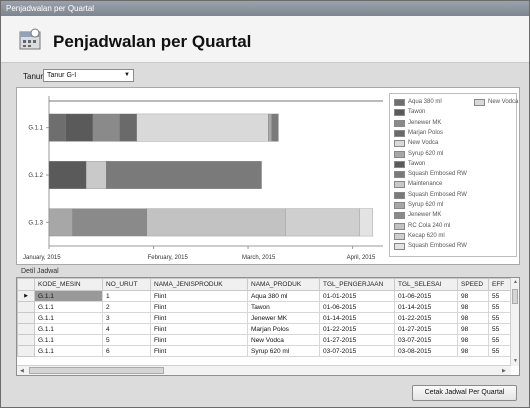 The image size is (530, 408). What do you see at coordinates (283, 340) in the screenshot?
I see `table-cell: New Vodca` at bounding box center [283, 340].